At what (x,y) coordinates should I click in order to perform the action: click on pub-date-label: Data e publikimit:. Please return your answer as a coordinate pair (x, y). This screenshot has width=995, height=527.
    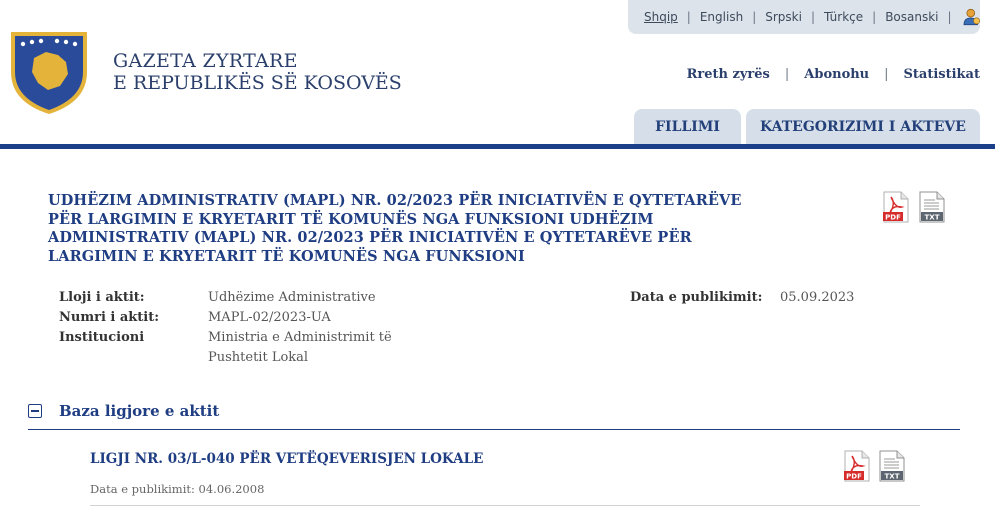
    Looking at the image, I should click on (696, 297).